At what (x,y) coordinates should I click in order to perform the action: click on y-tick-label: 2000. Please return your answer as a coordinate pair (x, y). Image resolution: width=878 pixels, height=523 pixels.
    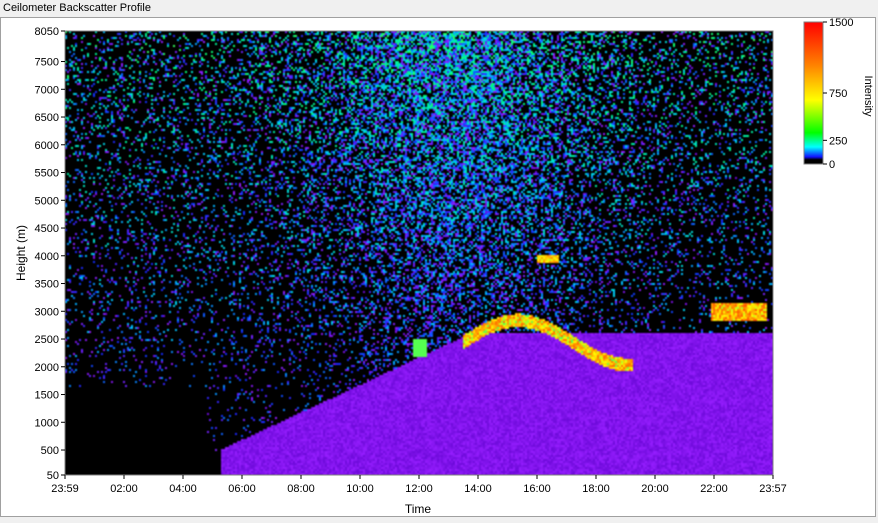
    Looking at the image, I should click on (47, 368).